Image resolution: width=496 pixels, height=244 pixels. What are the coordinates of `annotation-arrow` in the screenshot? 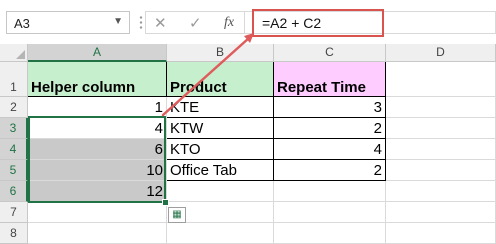 It's located at (207, 75).